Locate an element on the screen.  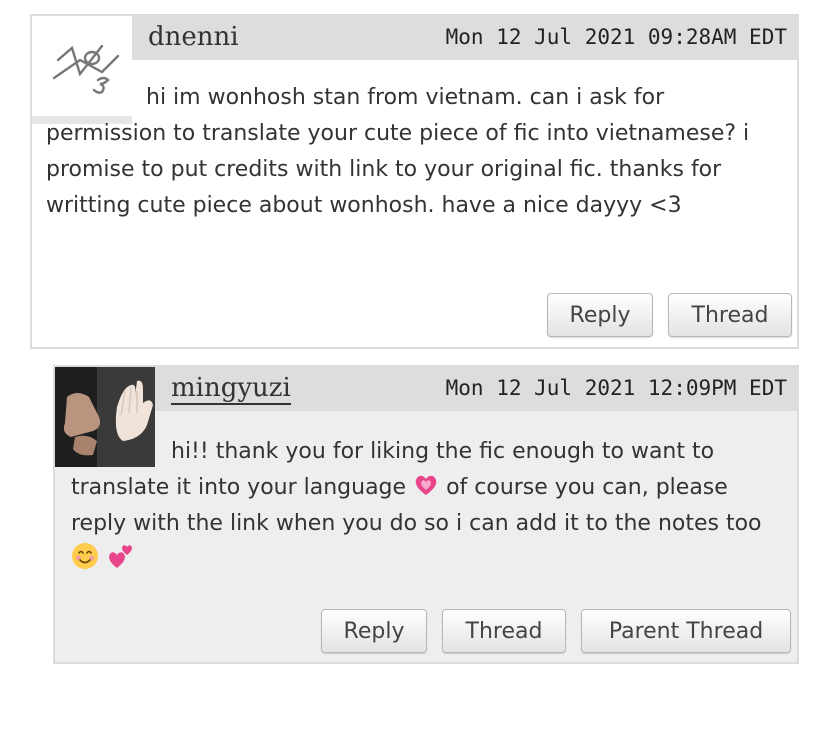
comment-header: dnenni Mon 12 Jul 2021 09:28AM EDT is located at coordinates (464, 38).